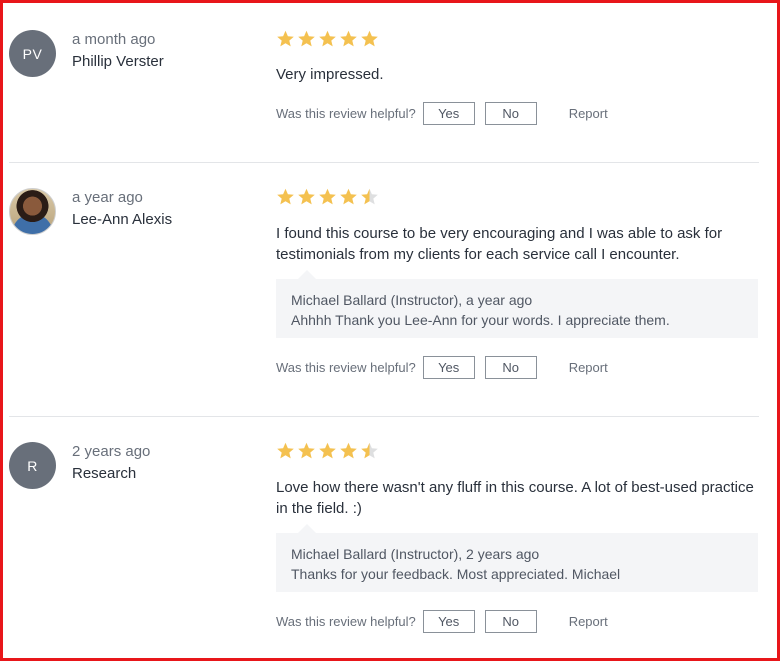 The image size is (780, 661). Describe the element at coordinates (104, 473) in the screenshot. I see `reviewer-name: Research` at that location.